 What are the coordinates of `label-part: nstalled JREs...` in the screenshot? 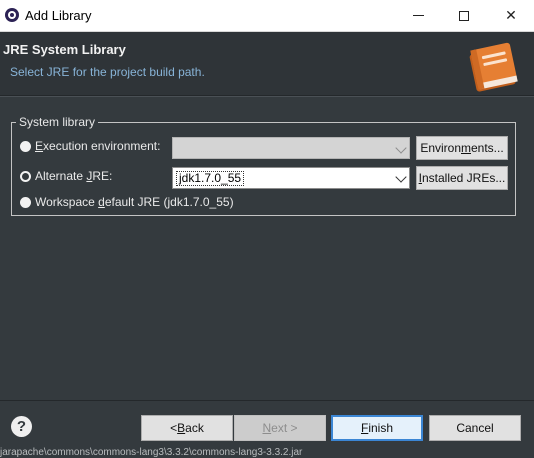 It's located at (463, 178).